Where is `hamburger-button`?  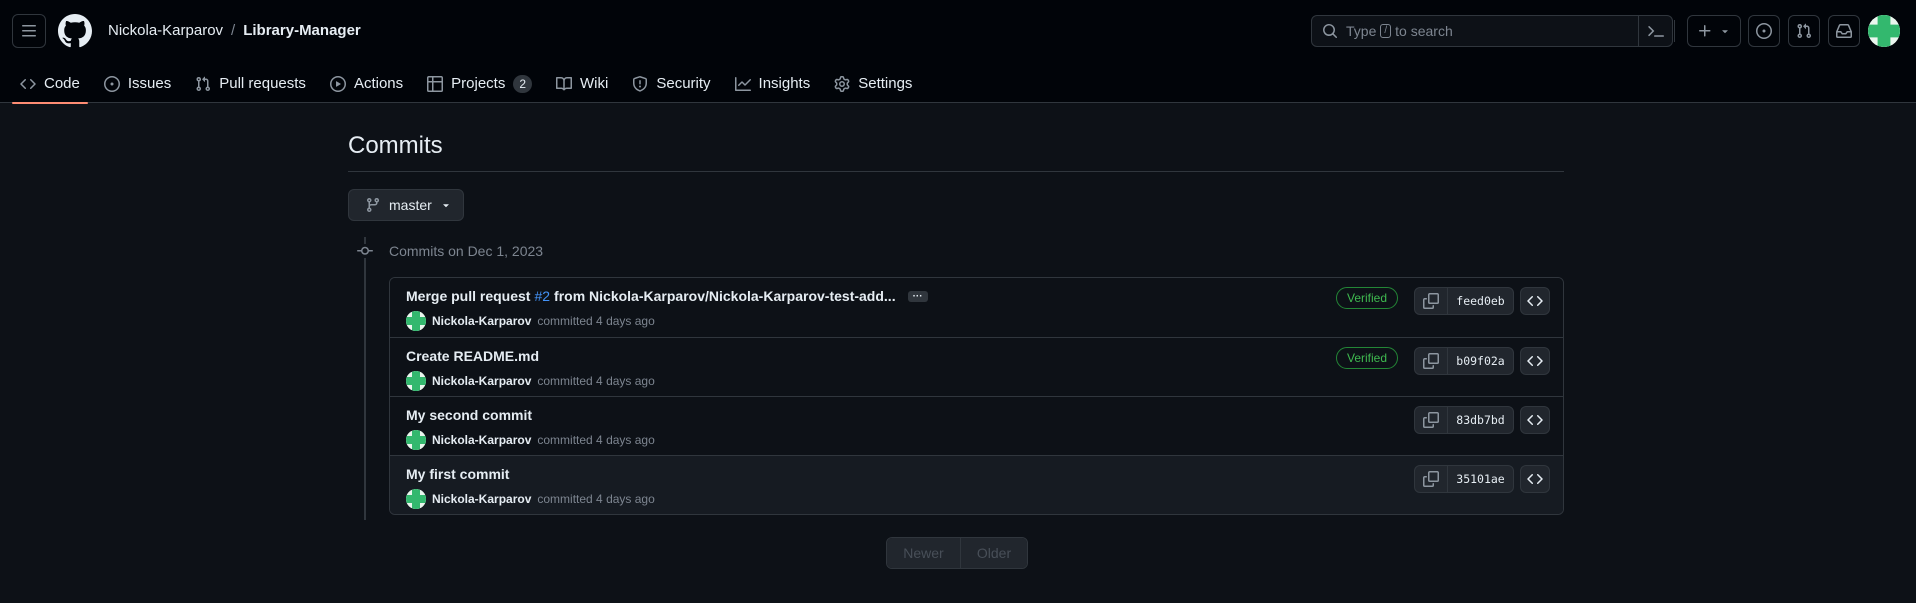
hamburger-button is located at coordinates (29, 31).